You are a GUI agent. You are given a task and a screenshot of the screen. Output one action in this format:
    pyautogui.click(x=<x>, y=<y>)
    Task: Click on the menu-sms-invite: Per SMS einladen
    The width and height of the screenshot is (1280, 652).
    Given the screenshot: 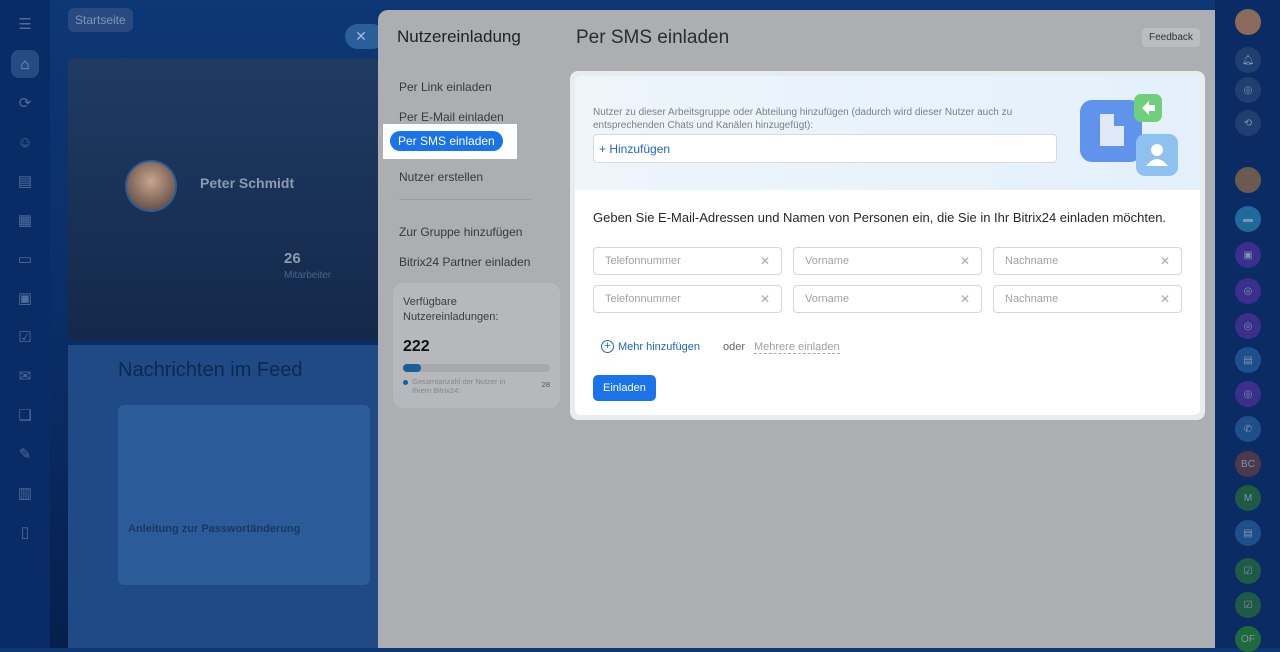 What is the action you would take?
    pyautogui.click(x=450, y=141)
    